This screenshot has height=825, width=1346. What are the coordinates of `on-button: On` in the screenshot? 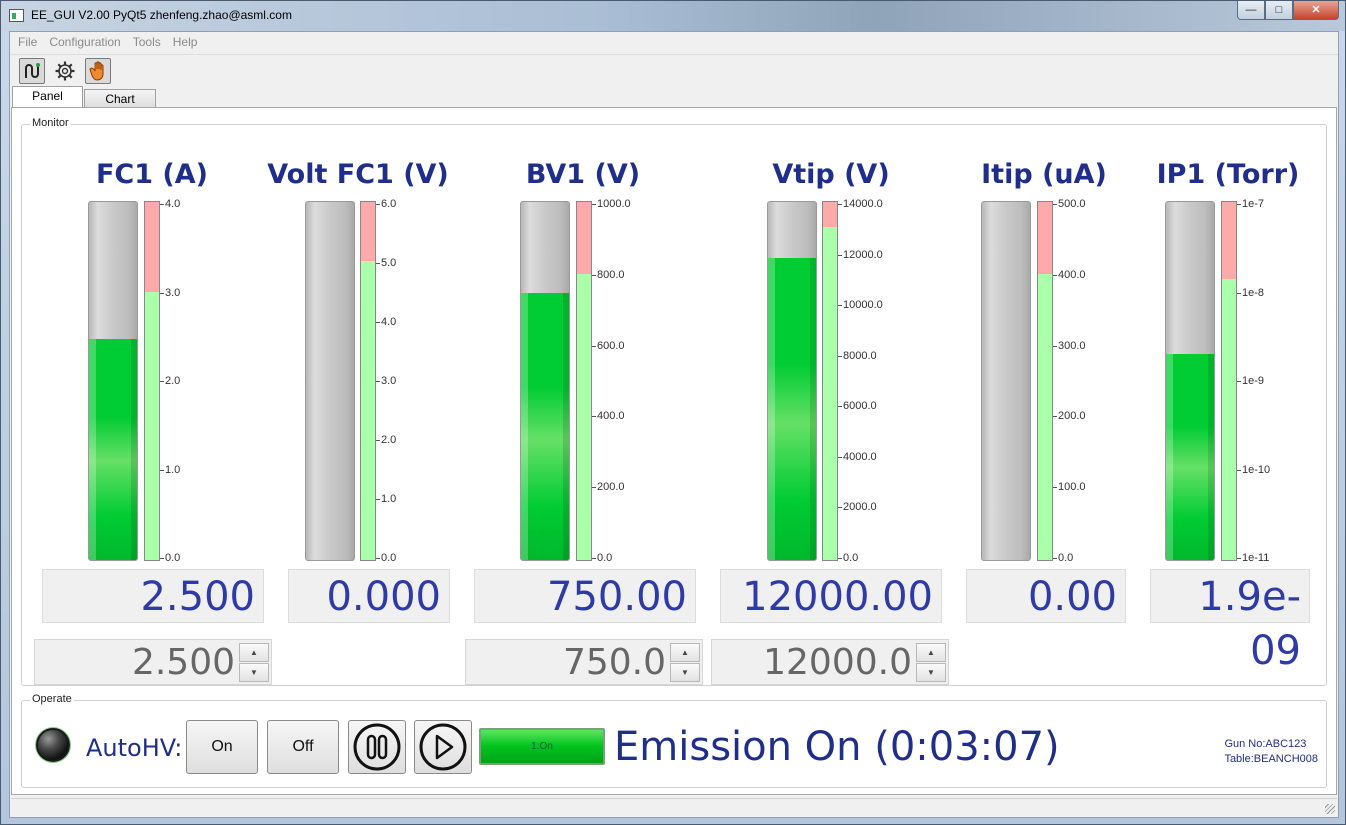 It's located at (222, 747).